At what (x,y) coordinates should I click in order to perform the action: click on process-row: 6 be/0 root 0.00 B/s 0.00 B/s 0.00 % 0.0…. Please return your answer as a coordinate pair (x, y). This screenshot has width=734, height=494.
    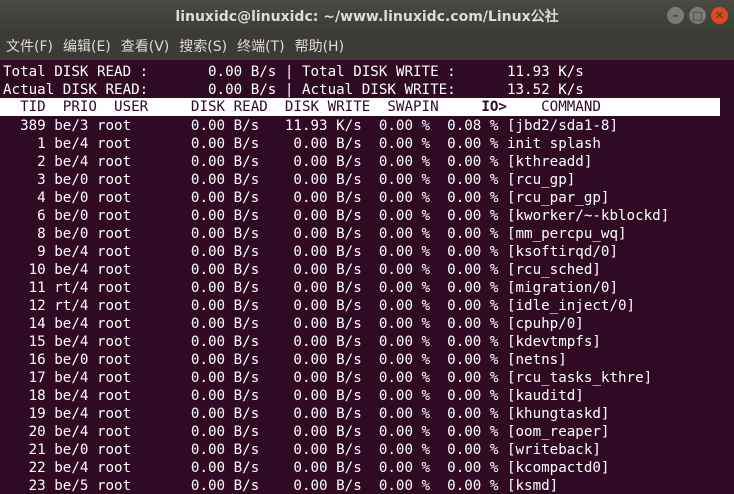
    Looking at the image, I should click on (336, 216).